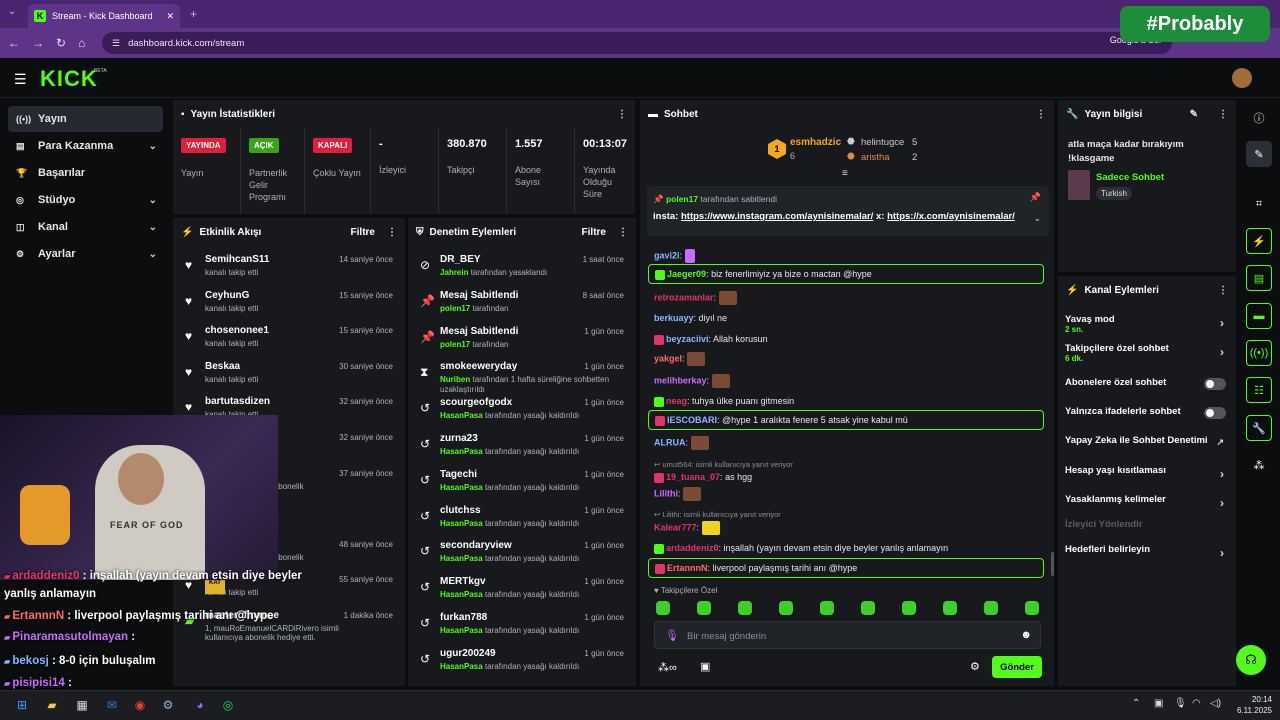 The width and height of the screenshot is (1280, 720). Describe the element at coordinates (847, 635) in the screenshot. I see `chat-input: 🎙 Bir mesaj gönderin ☻` at that location.